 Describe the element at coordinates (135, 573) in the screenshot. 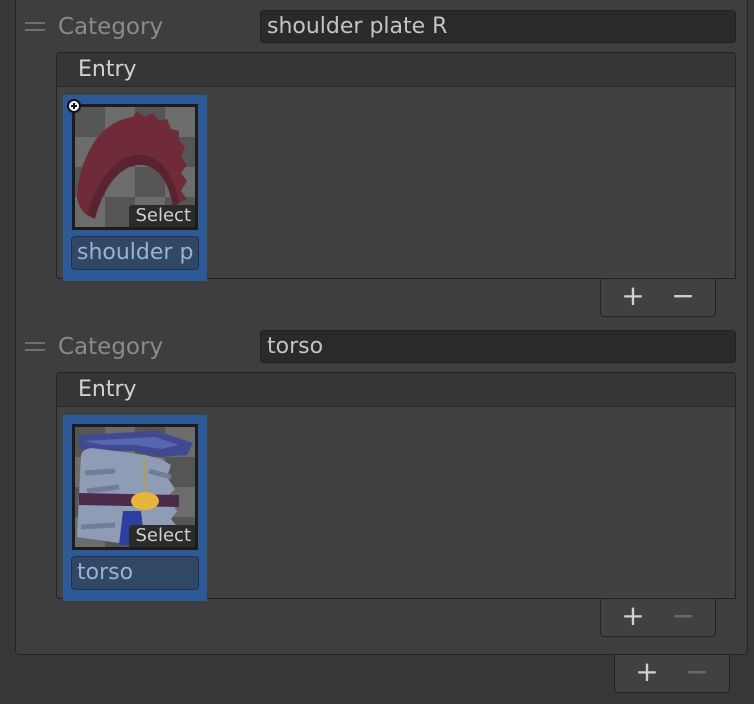

I see `entry-name-field: torso` at that location.